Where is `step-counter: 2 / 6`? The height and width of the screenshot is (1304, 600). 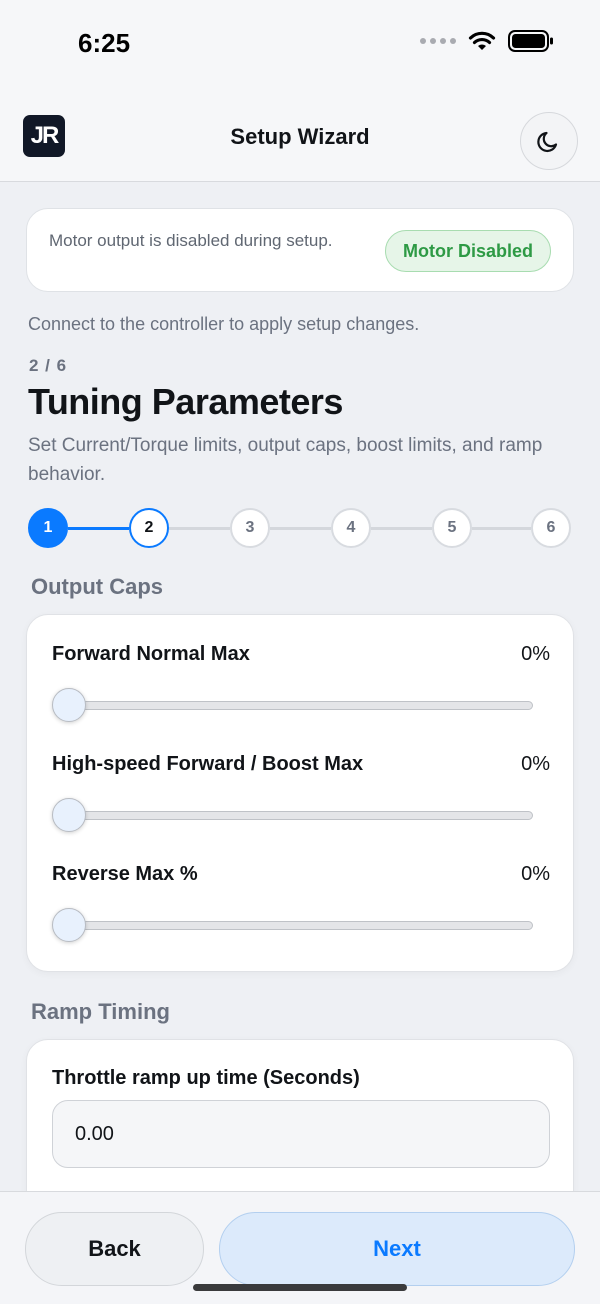
step-counter: 2 / 6 is located at coordinates (48, 365).